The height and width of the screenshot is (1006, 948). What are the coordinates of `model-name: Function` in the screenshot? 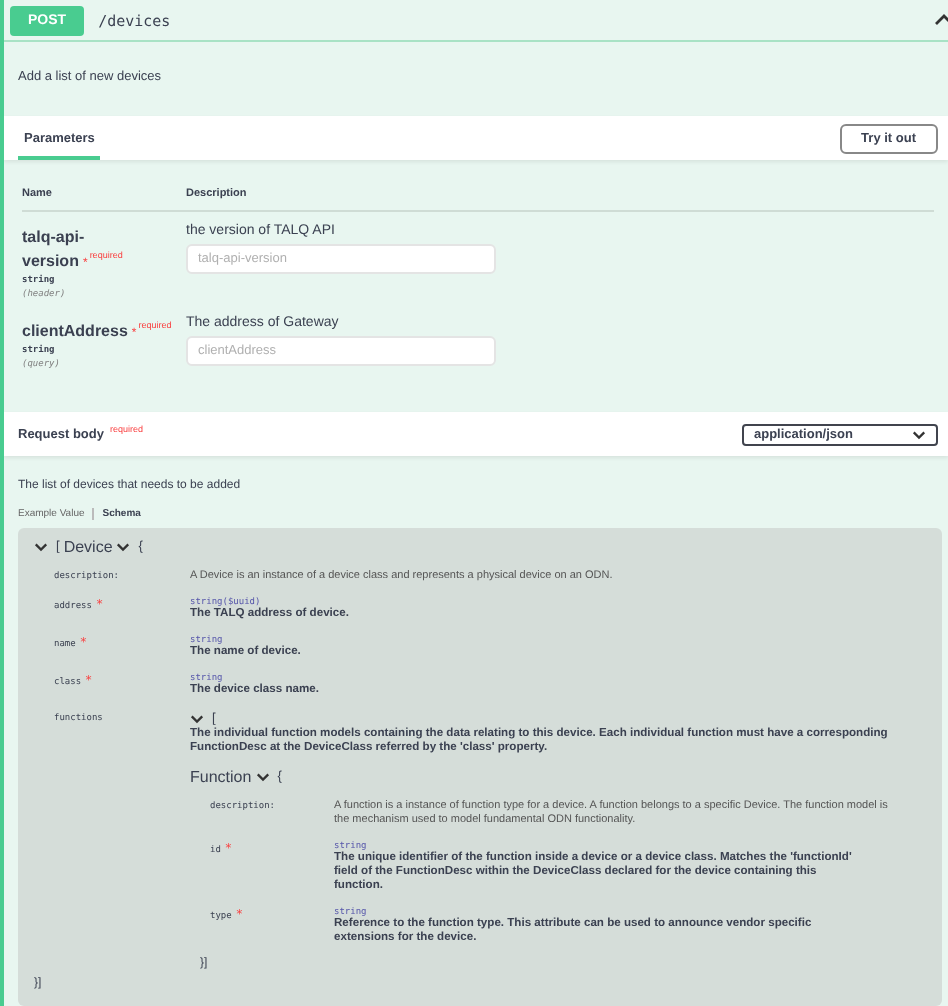 It's located at (221, 777).